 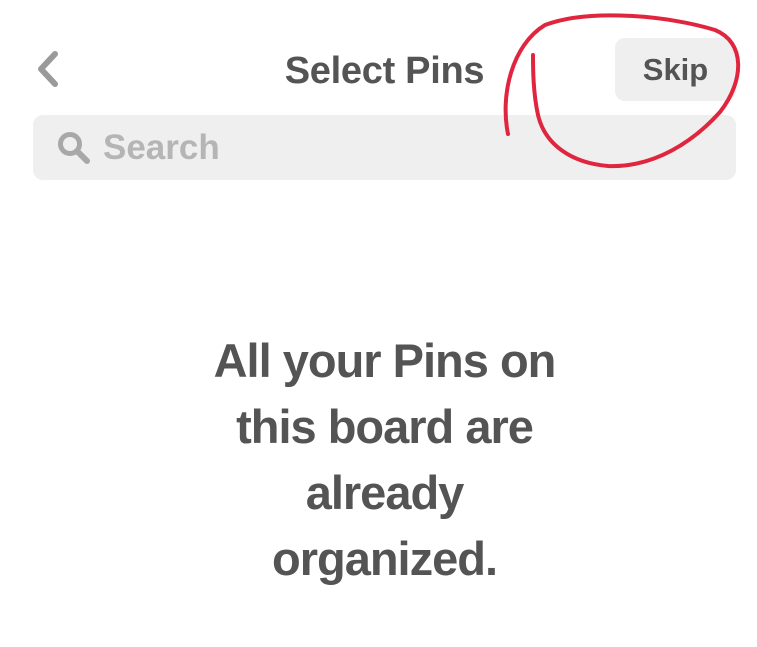 What do you see at coordinates (385, 492) in the screenshot?
I see `empty-state-line: already` at bounding box center [385, 492].